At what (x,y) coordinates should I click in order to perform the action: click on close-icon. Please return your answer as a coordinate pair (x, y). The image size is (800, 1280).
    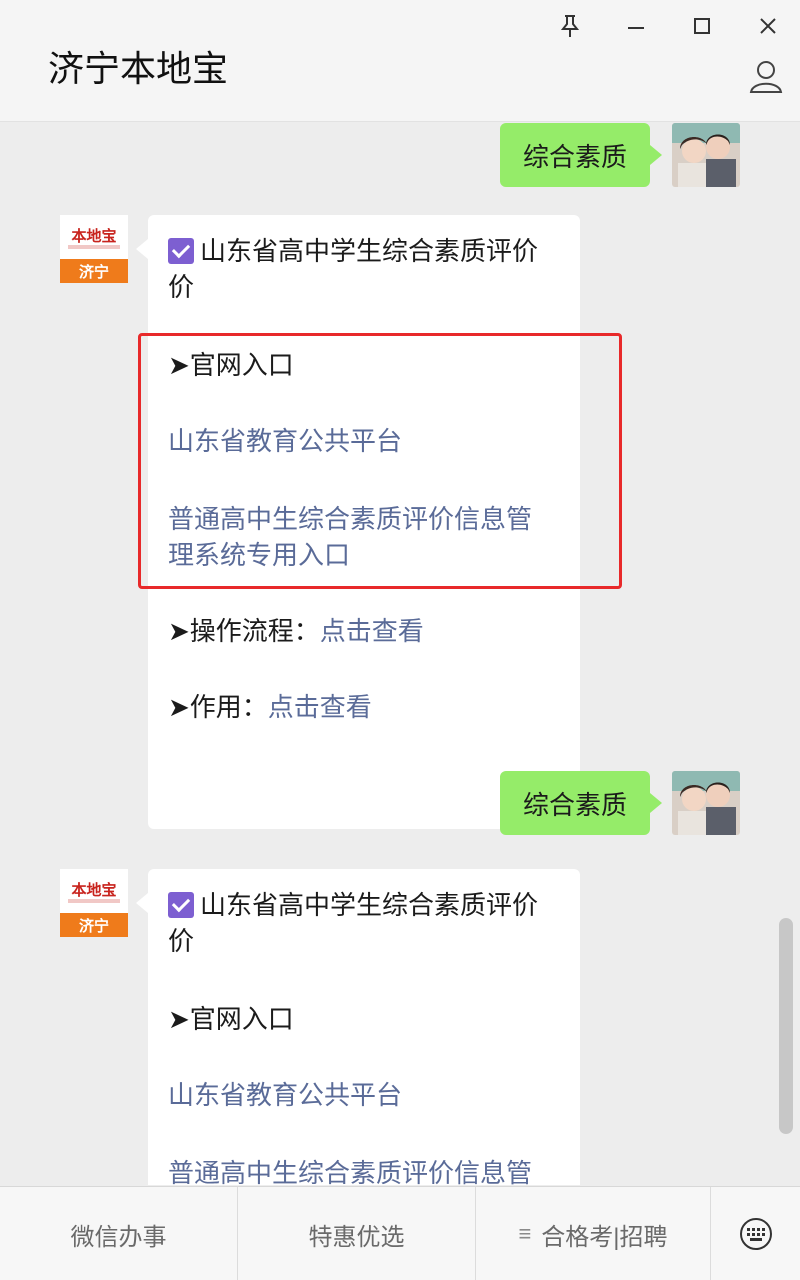
    Looking at the image, I should click on (768, 26).